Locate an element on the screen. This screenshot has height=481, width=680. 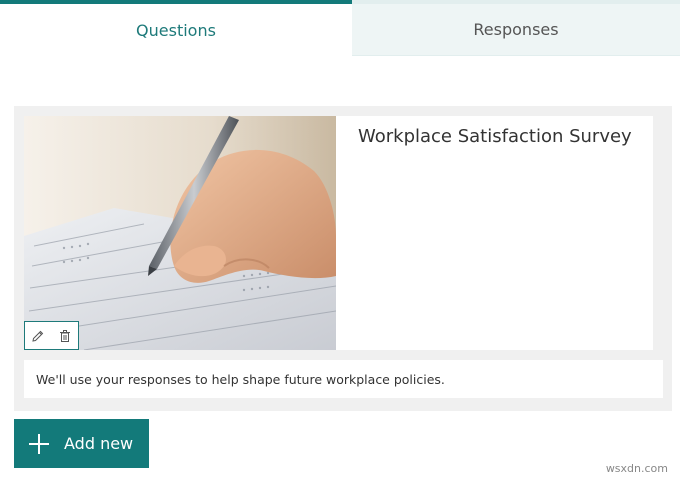
tab-responses: Responses is located at coordinates (516, 28).